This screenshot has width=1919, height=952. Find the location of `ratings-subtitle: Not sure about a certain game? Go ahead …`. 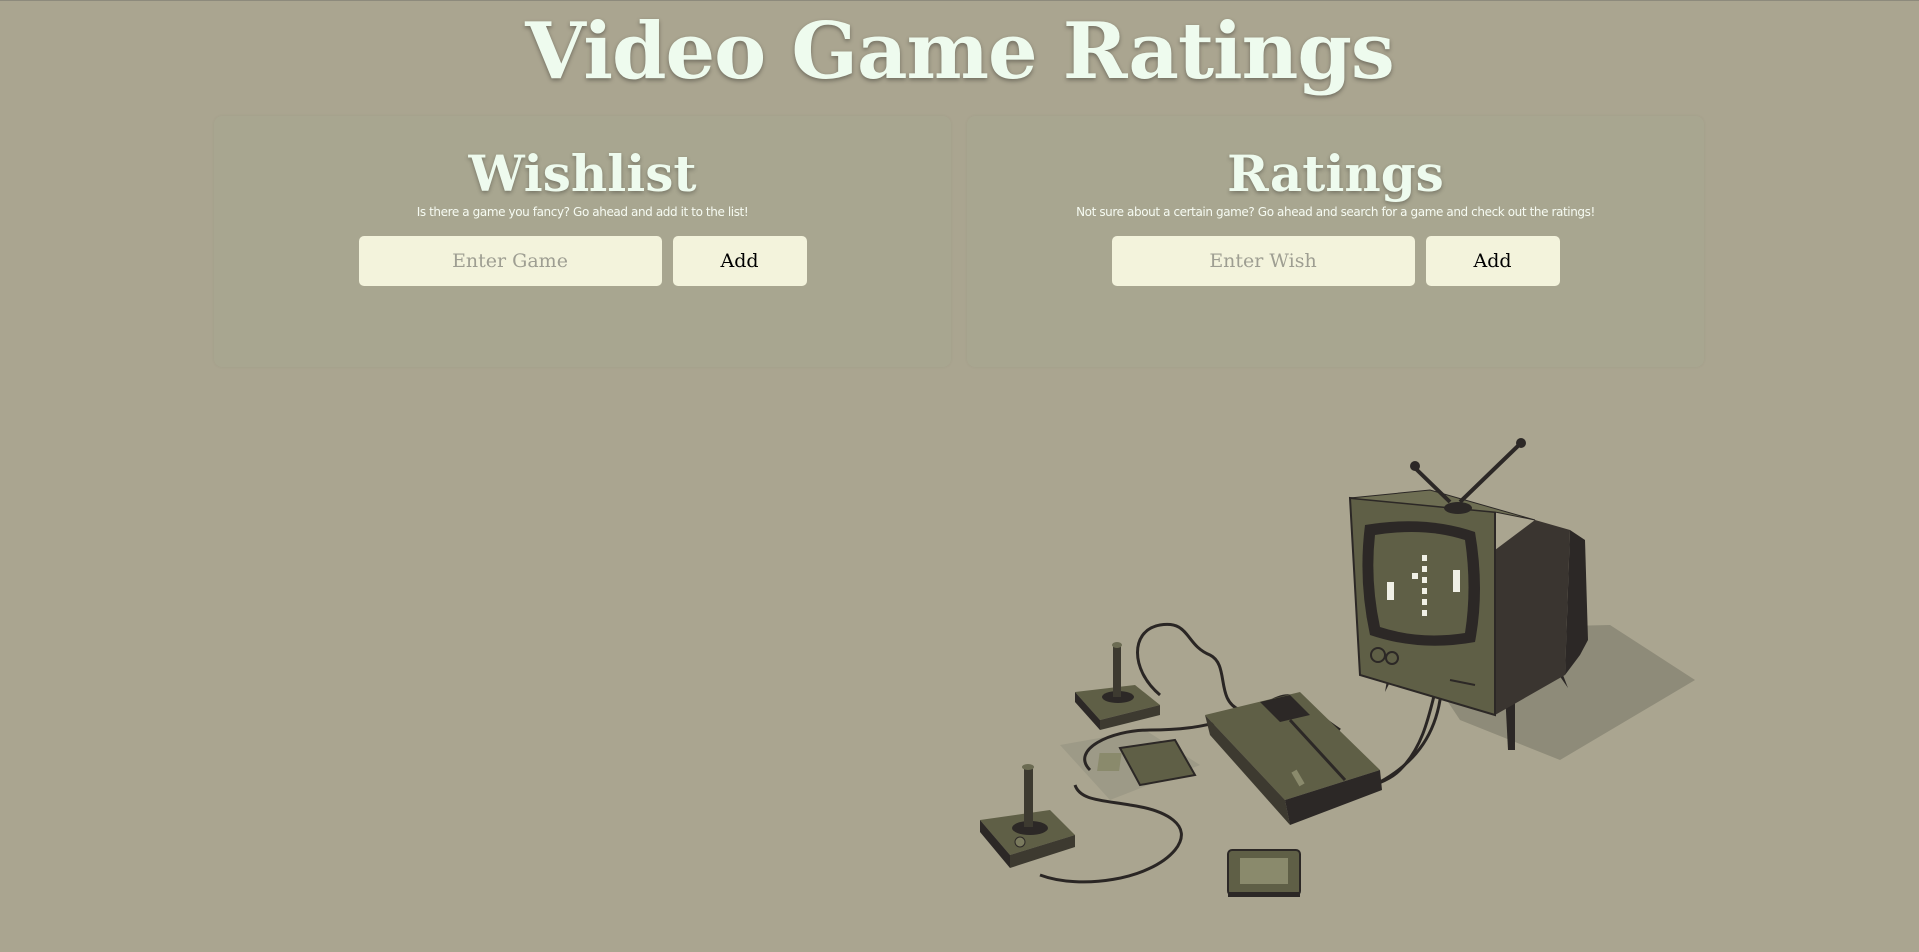

ratings-subtitle: Not sure about a certain game? Go ahead … is located at coordinates (1335, 212).